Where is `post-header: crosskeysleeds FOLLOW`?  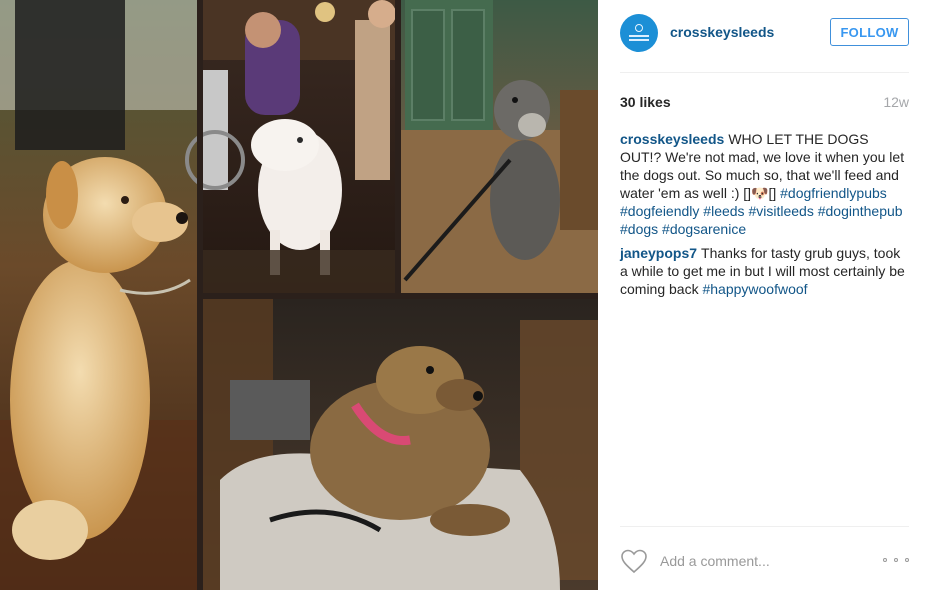 post-header: crosskeysleeds FOLLOW is located at coordinates (764, 34).